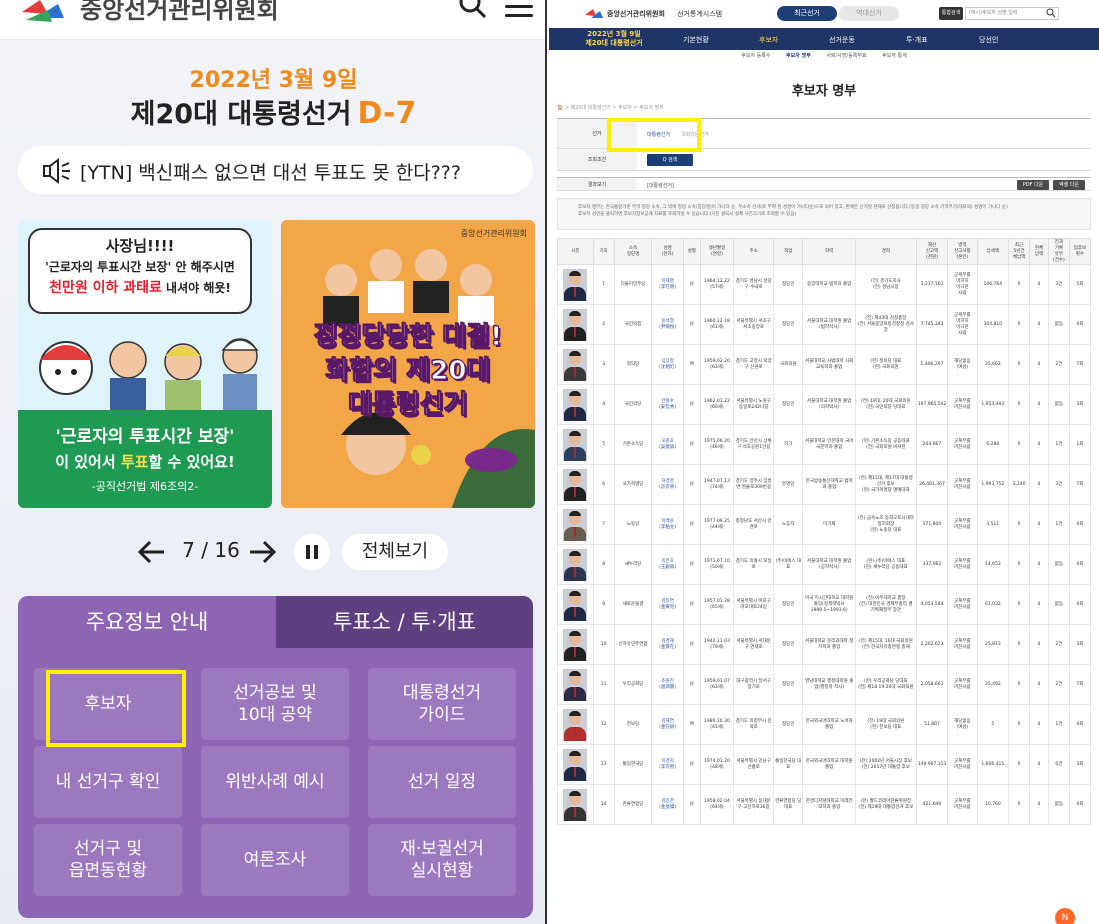  I want to click on district-status-button: 선거구 및 읍면동현황, so click(108, 860).